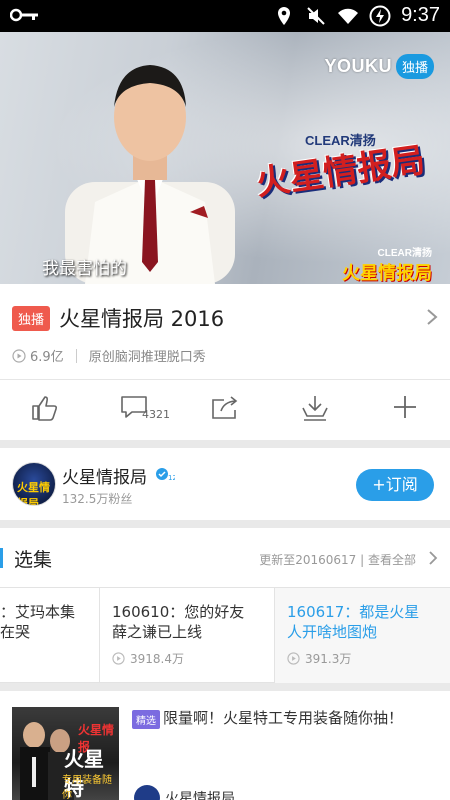 The image size is (450, 800). Describe the element at coordinates (420, 15) in the screenshot. I see `clock: 9:37` at that location.